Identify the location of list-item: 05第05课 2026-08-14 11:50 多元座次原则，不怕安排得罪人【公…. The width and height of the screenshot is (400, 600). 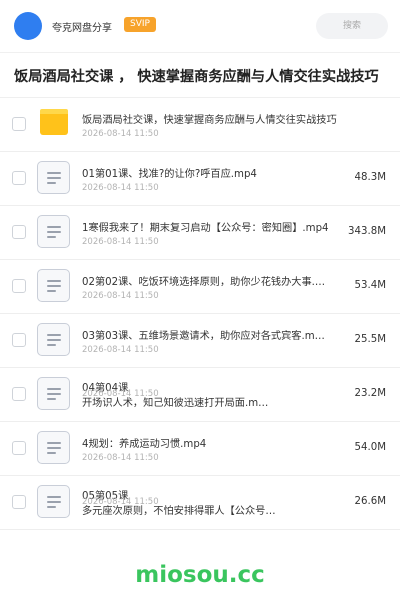
(200, 503).